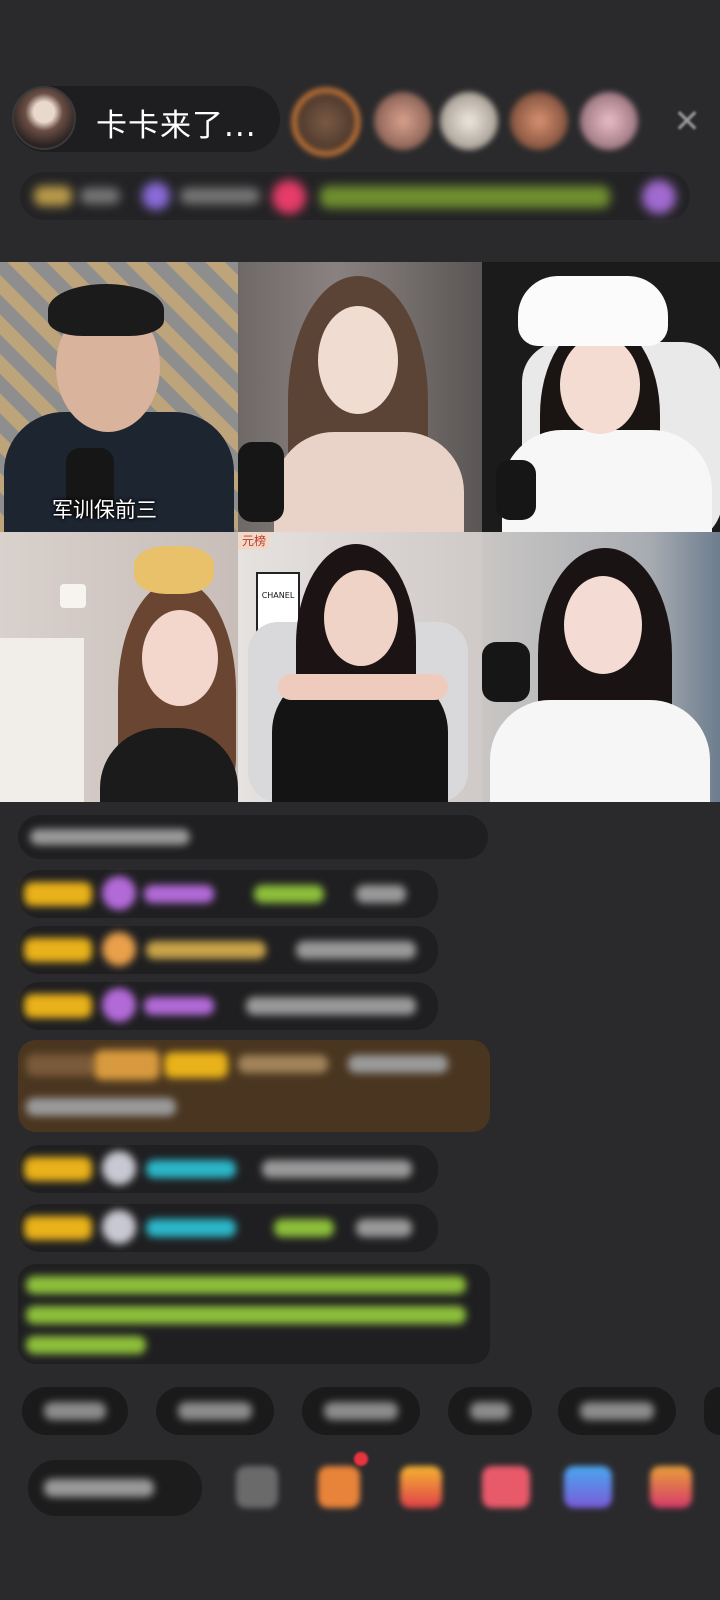  I want to click on tile-caption: 军训保前三, so click(104, 510).